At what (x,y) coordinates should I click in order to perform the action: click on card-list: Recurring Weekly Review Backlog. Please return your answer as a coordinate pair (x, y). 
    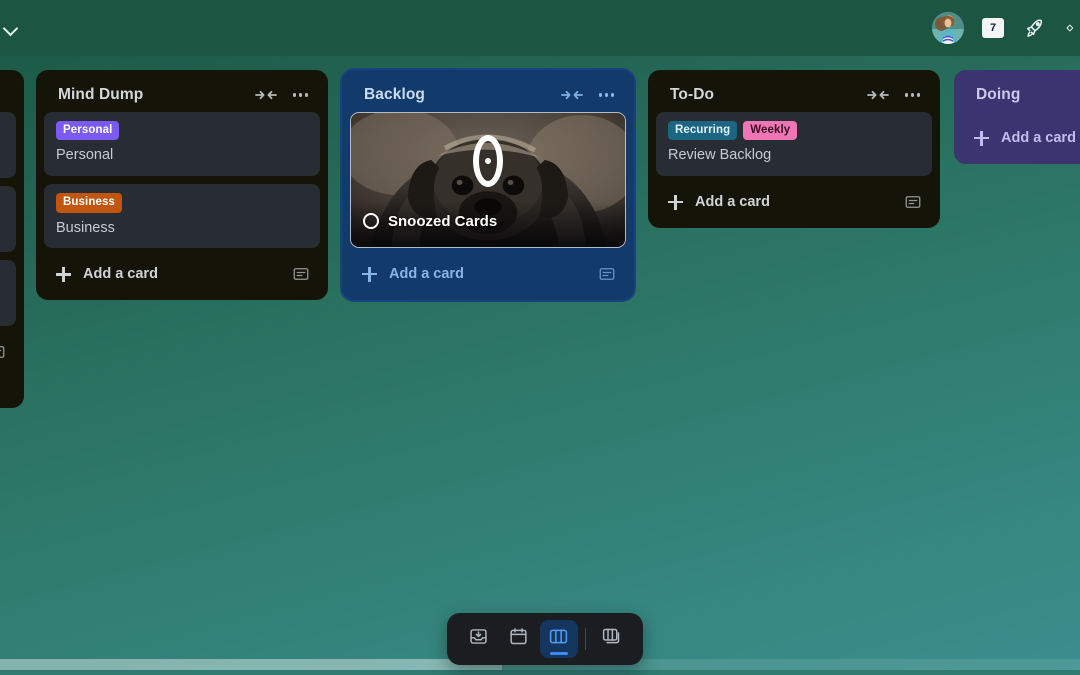
    Looking at the image, I should click on (794, 144).